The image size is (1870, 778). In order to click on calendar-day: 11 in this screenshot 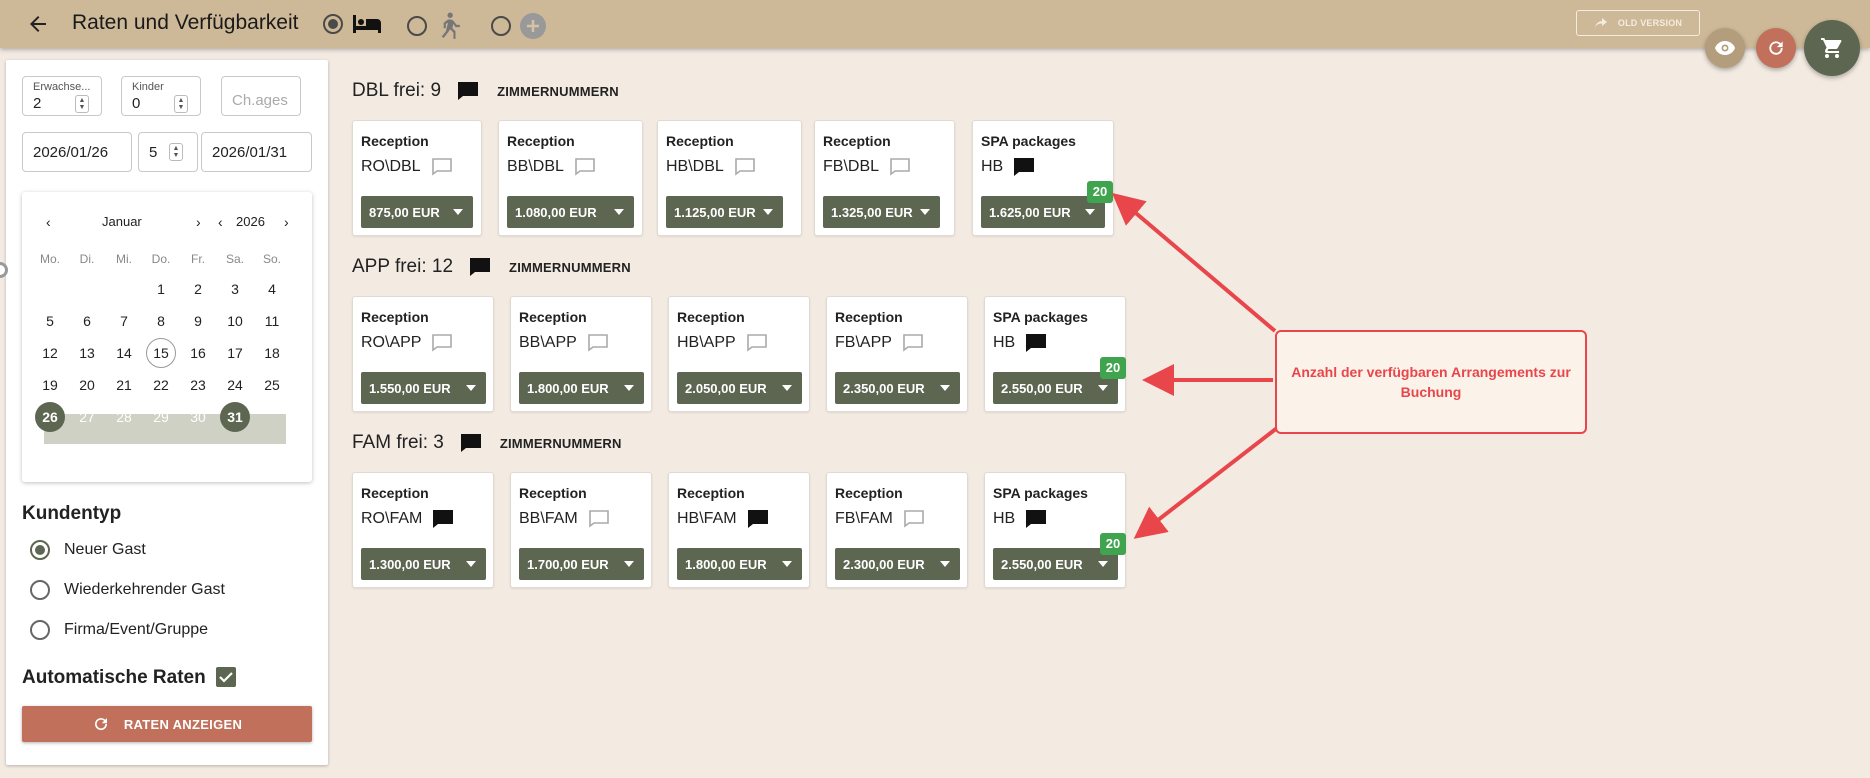, I will do `click(272, 321)`.